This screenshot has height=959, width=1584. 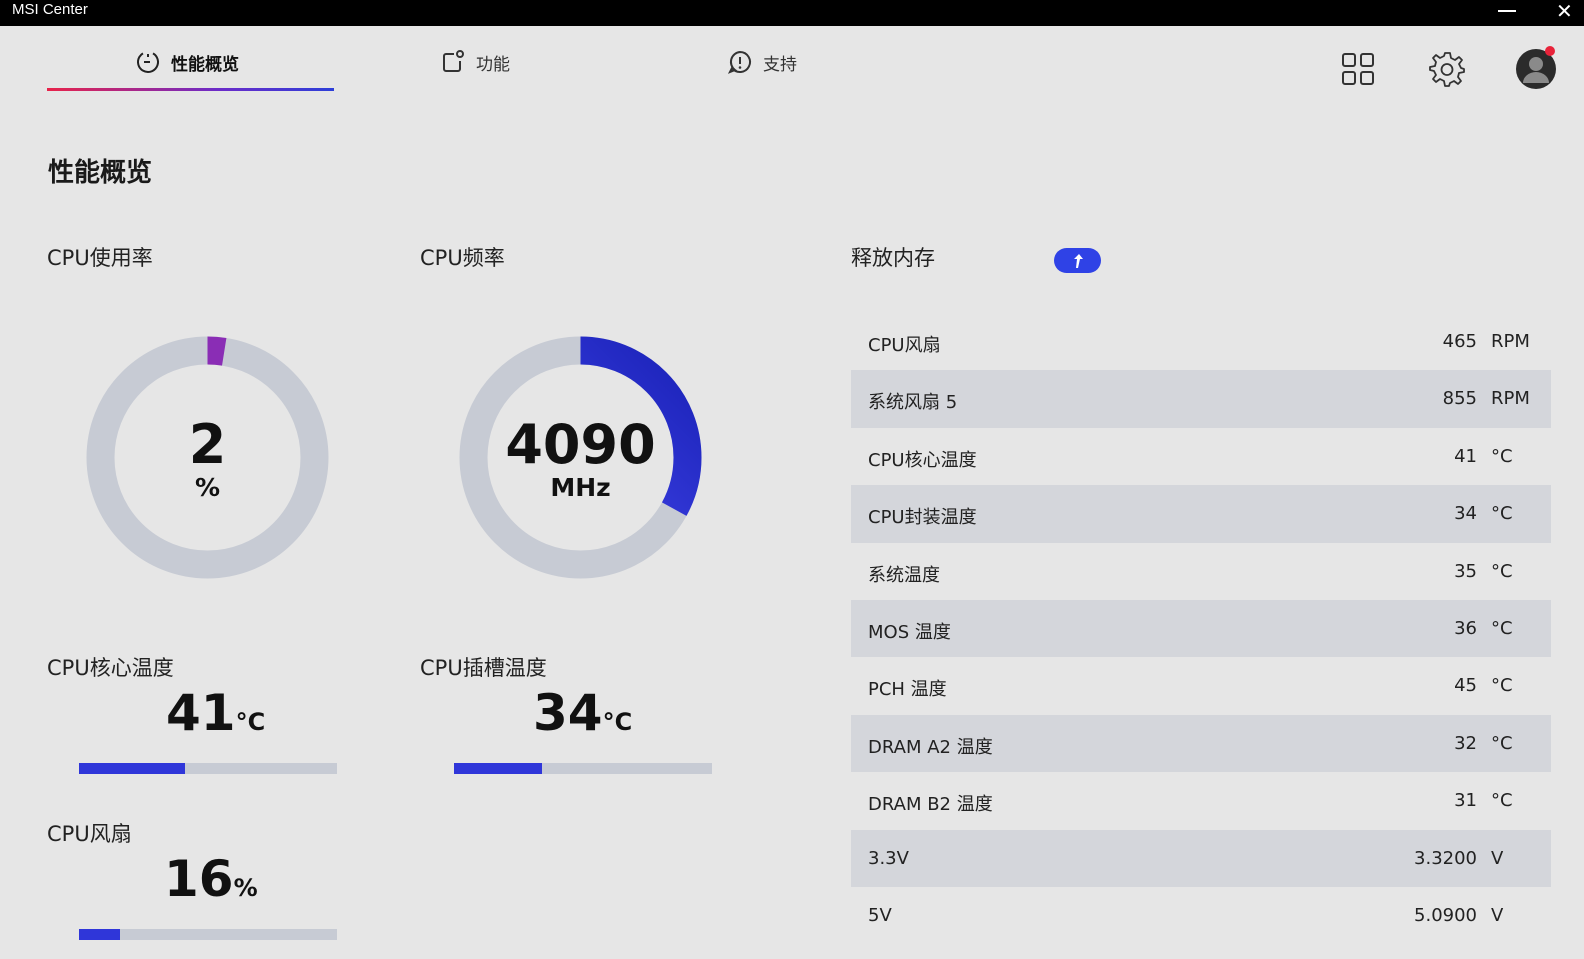 I want to click on boost-arrow-icon, so click(x=1078, y=260).